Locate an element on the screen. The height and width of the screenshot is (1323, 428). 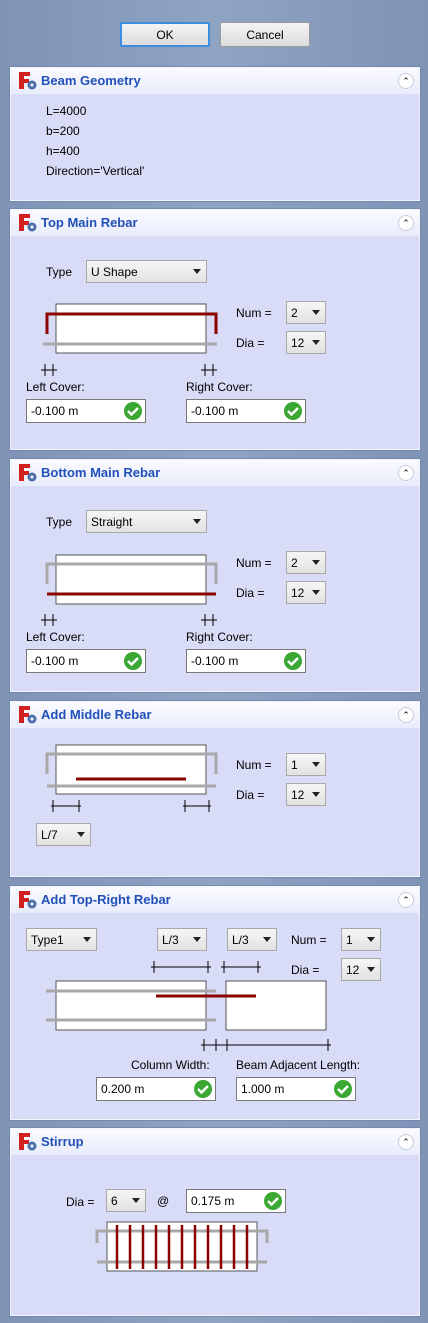
stirrup-panel: Stirrup ⌃ Dia = 6 @ 0.175 m is located at coordinates (215, 1222).